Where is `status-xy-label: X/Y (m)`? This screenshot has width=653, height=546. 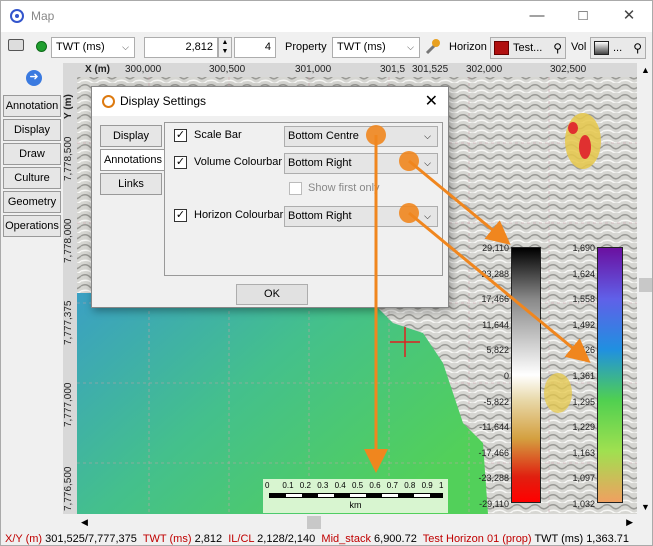
status-xy-label: X/Y (m) is located at coordinates (24, 539).